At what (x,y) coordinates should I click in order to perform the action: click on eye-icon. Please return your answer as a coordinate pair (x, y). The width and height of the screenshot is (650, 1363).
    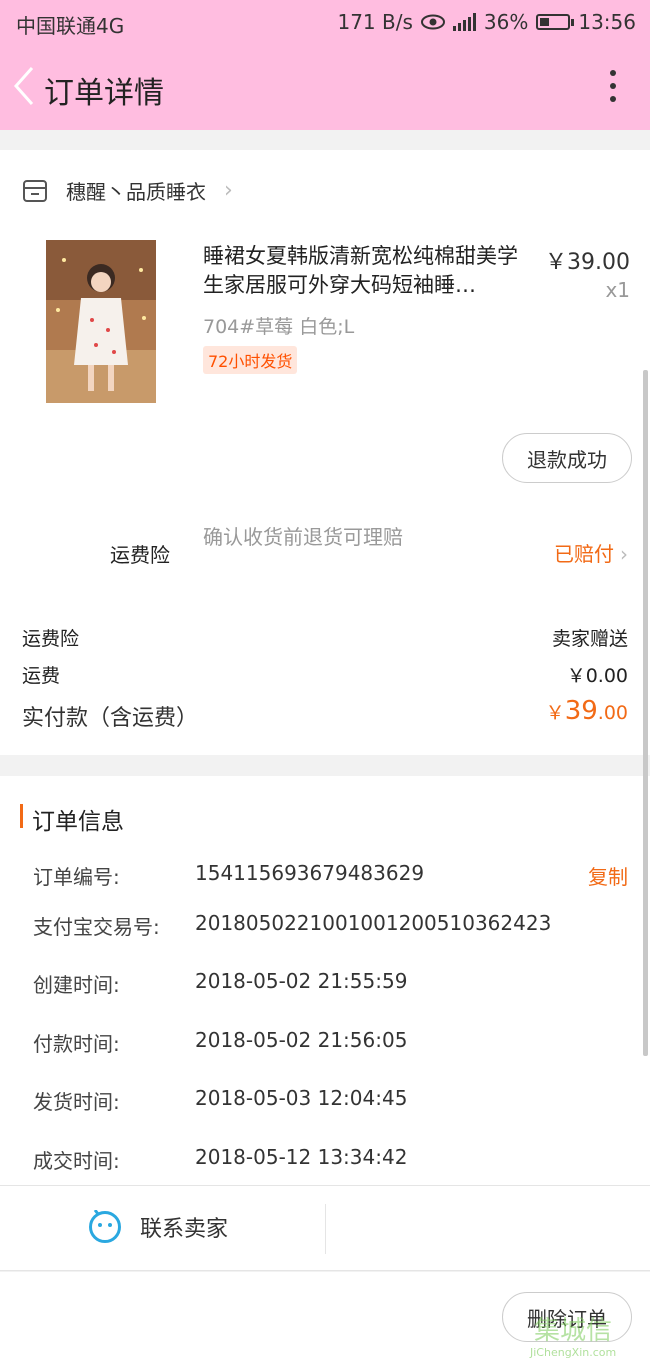
    Looking at the image, I should click on (432, 22).